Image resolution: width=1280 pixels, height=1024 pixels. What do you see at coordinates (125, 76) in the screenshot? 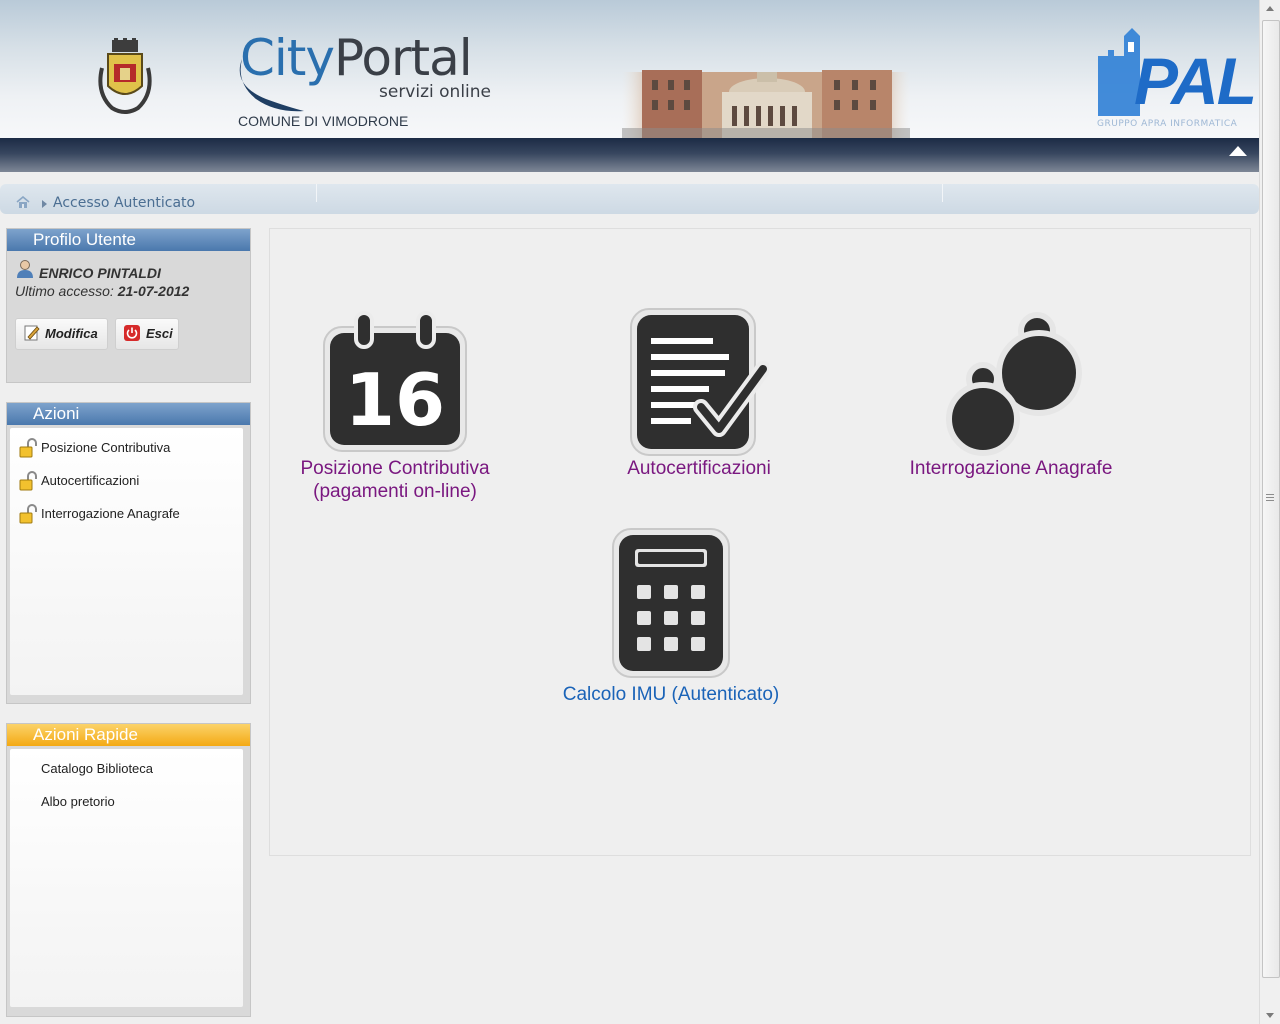
I see `municipal-crest-icon` at bounding box center [125, 76].